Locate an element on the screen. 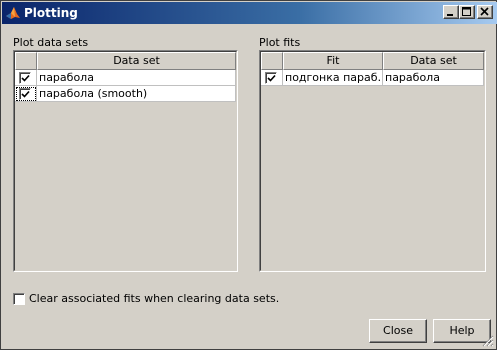 The image size is (497, 350). resize-grip-icon is located at coordinates (488, 341).